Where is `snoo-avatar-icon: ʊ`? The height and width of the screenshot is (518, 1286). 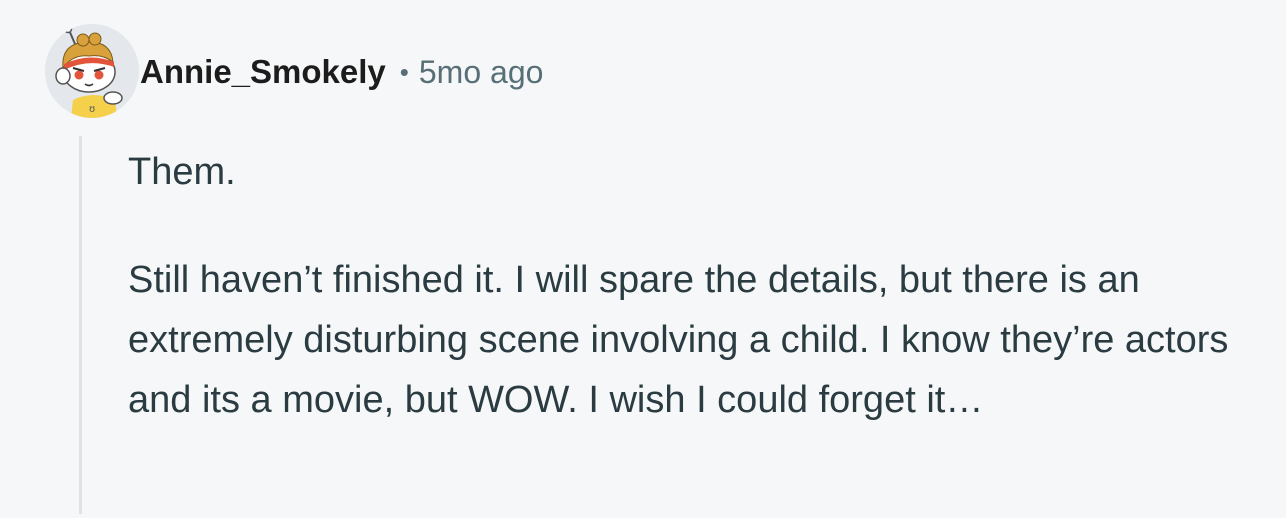
snoo-avatar-icon: ʊ is located at coordinates (92, 71).